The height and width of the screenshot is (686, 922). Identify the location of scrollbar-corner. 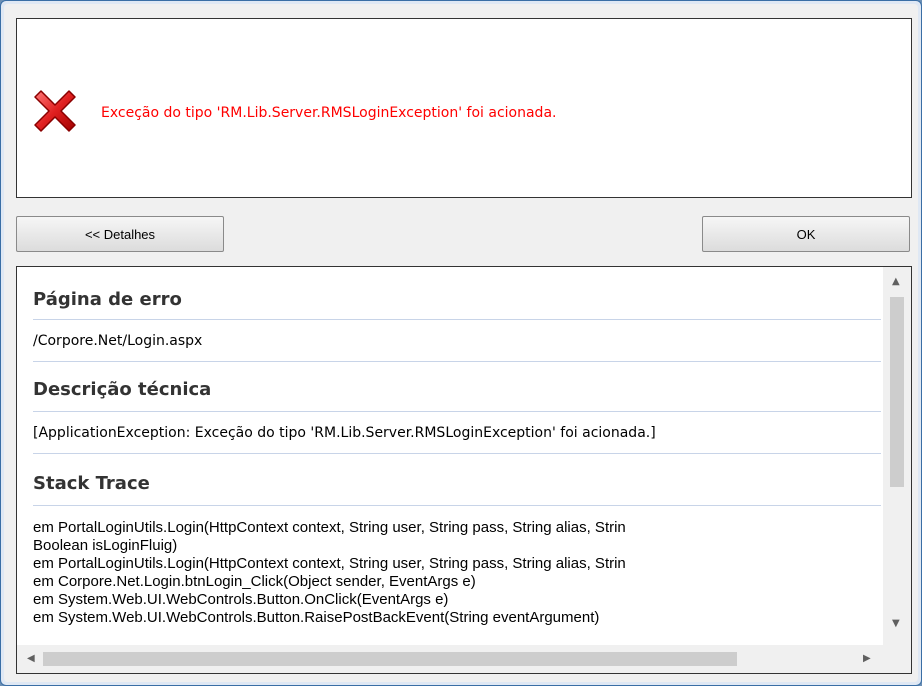
(897, 659).